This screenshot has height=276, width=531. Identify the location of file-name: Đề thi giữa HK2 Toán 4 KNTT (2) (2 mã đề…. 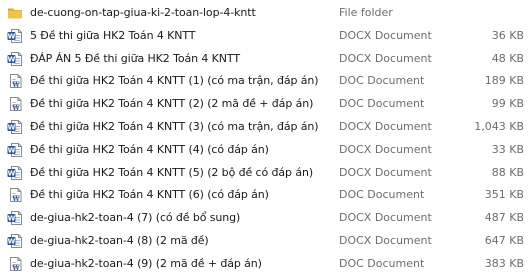
(171, 103).